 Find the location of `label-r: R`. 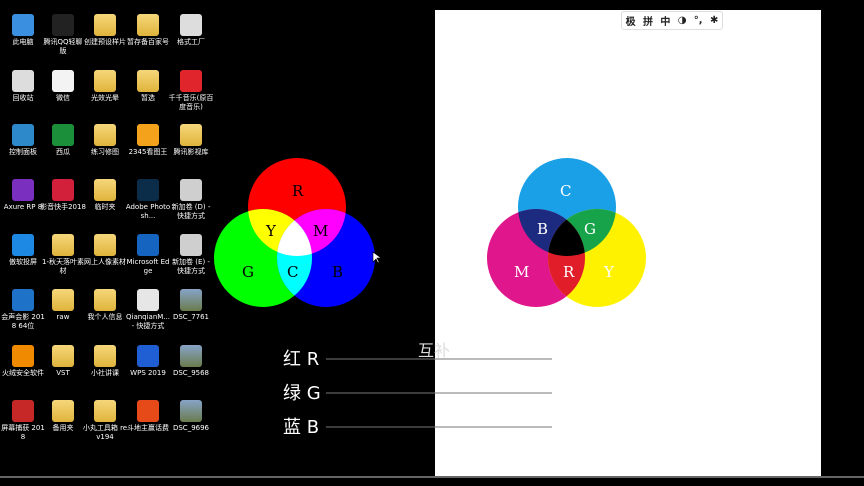

label-r: R is located at coordinates (298, 191).